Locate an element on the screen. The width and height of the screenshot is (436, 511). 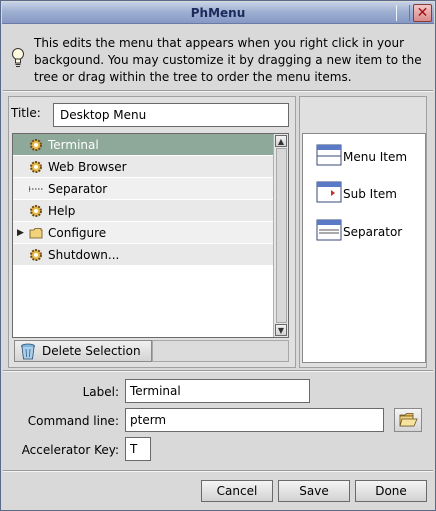
expand-arrow-icon: ▶ is located at coordinates (20, 233).